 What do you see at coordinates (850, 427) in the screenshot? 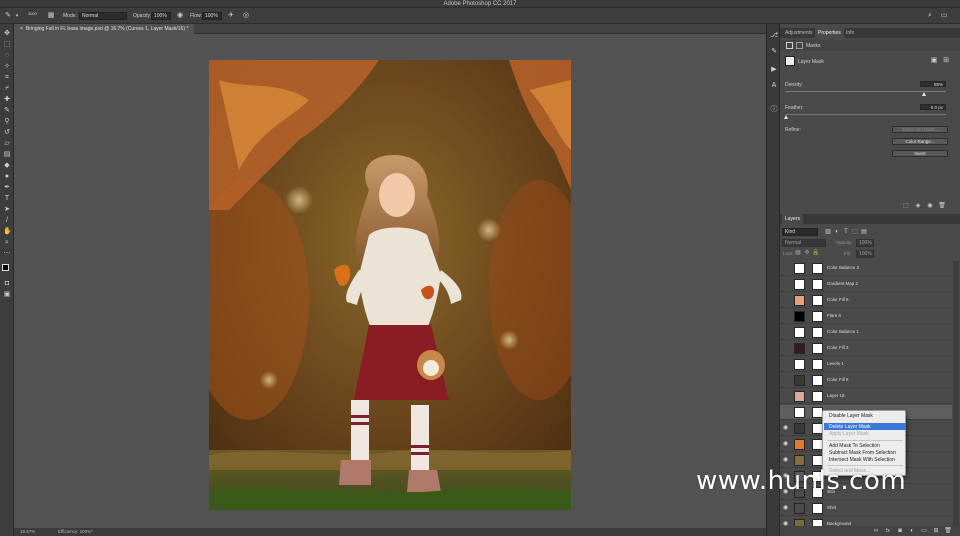
I see `menu-item-delete-layer-mask: Delete Layer Mask` at bounding box center [850, 427].